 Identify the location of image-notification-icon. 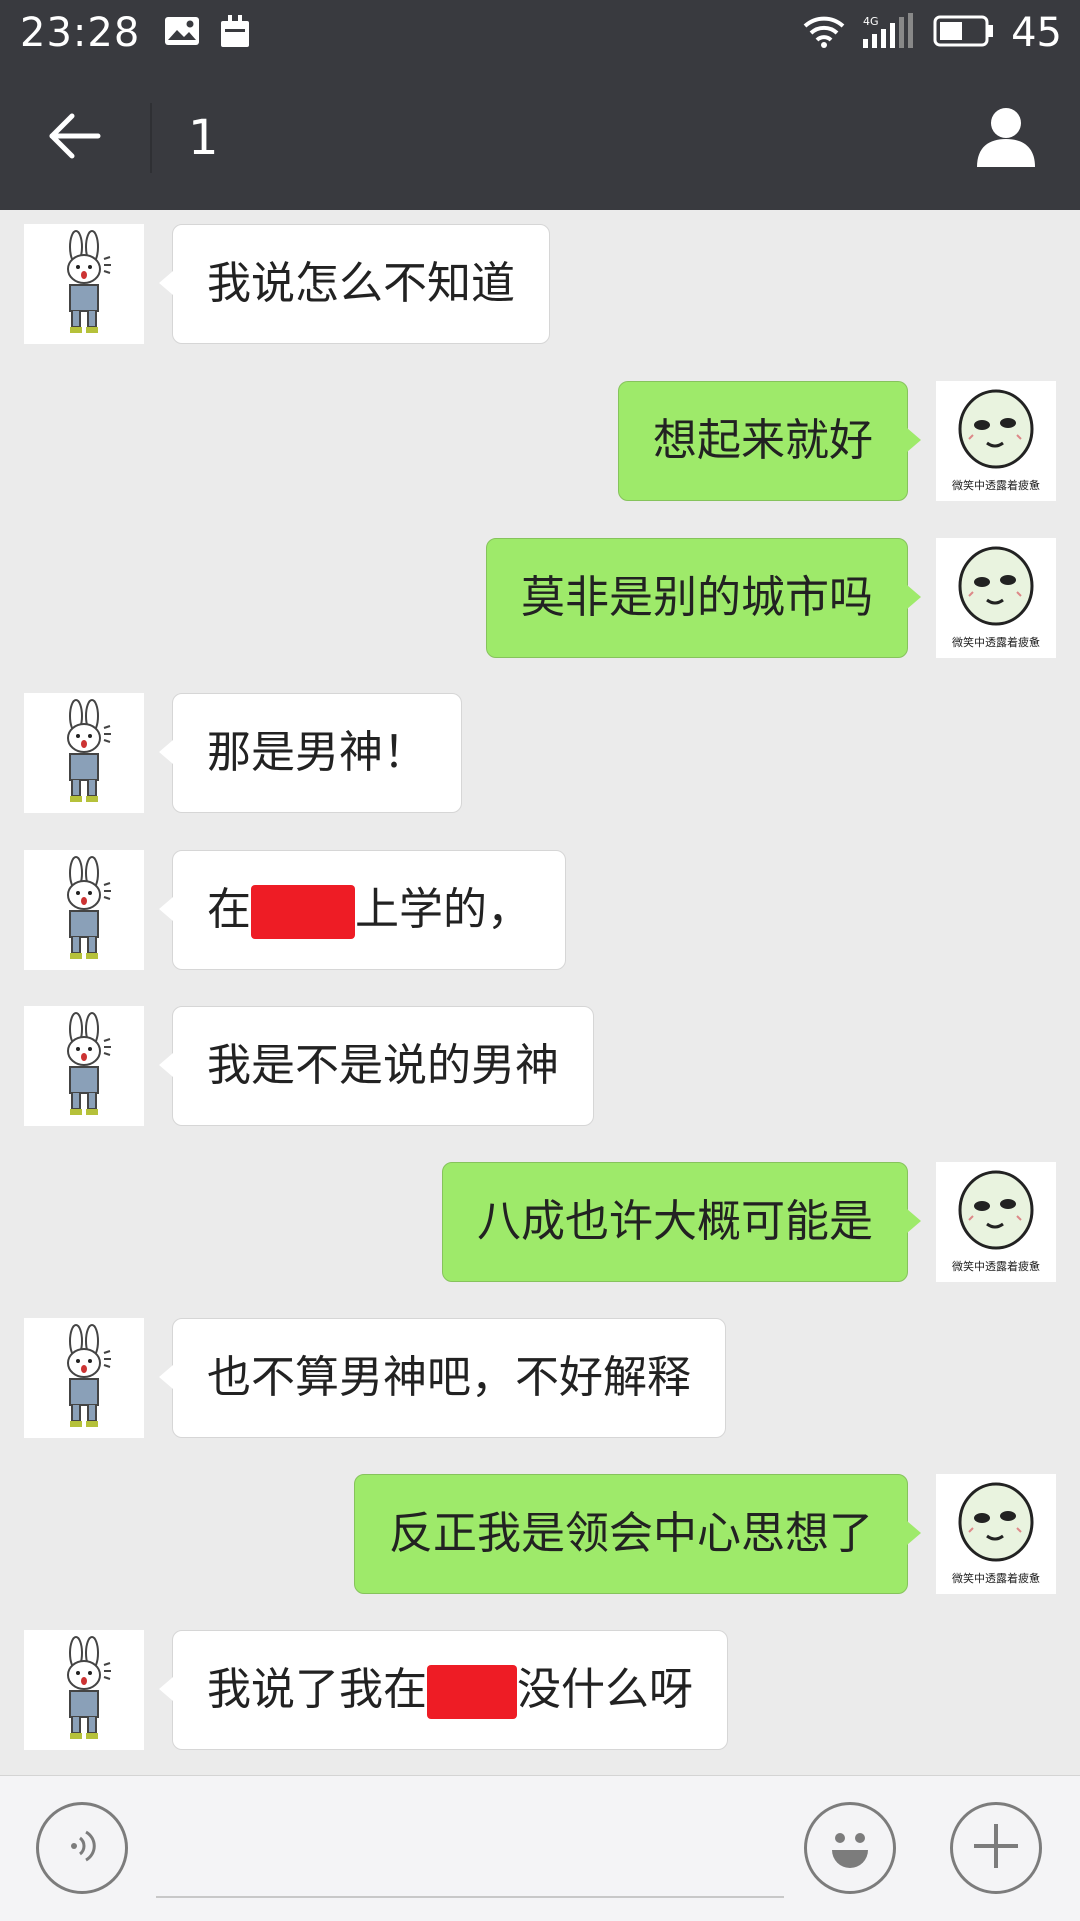
(182, 33).